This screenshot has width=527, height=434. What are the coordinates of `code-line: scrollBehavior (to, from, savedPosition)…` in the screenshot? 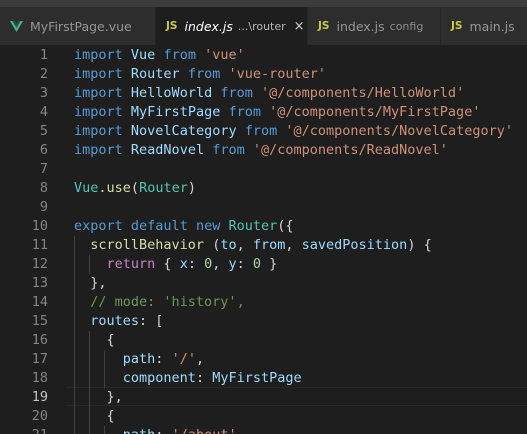 It's located at (252, 245).